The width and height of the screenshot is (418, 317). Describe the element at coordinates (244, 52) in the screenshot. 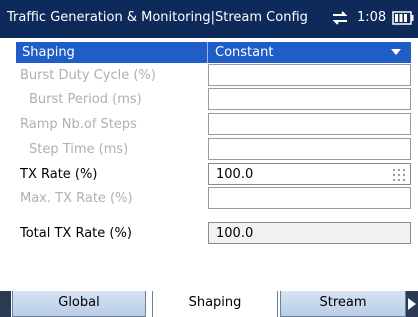

I see `shaping-value: Constant` at that location.